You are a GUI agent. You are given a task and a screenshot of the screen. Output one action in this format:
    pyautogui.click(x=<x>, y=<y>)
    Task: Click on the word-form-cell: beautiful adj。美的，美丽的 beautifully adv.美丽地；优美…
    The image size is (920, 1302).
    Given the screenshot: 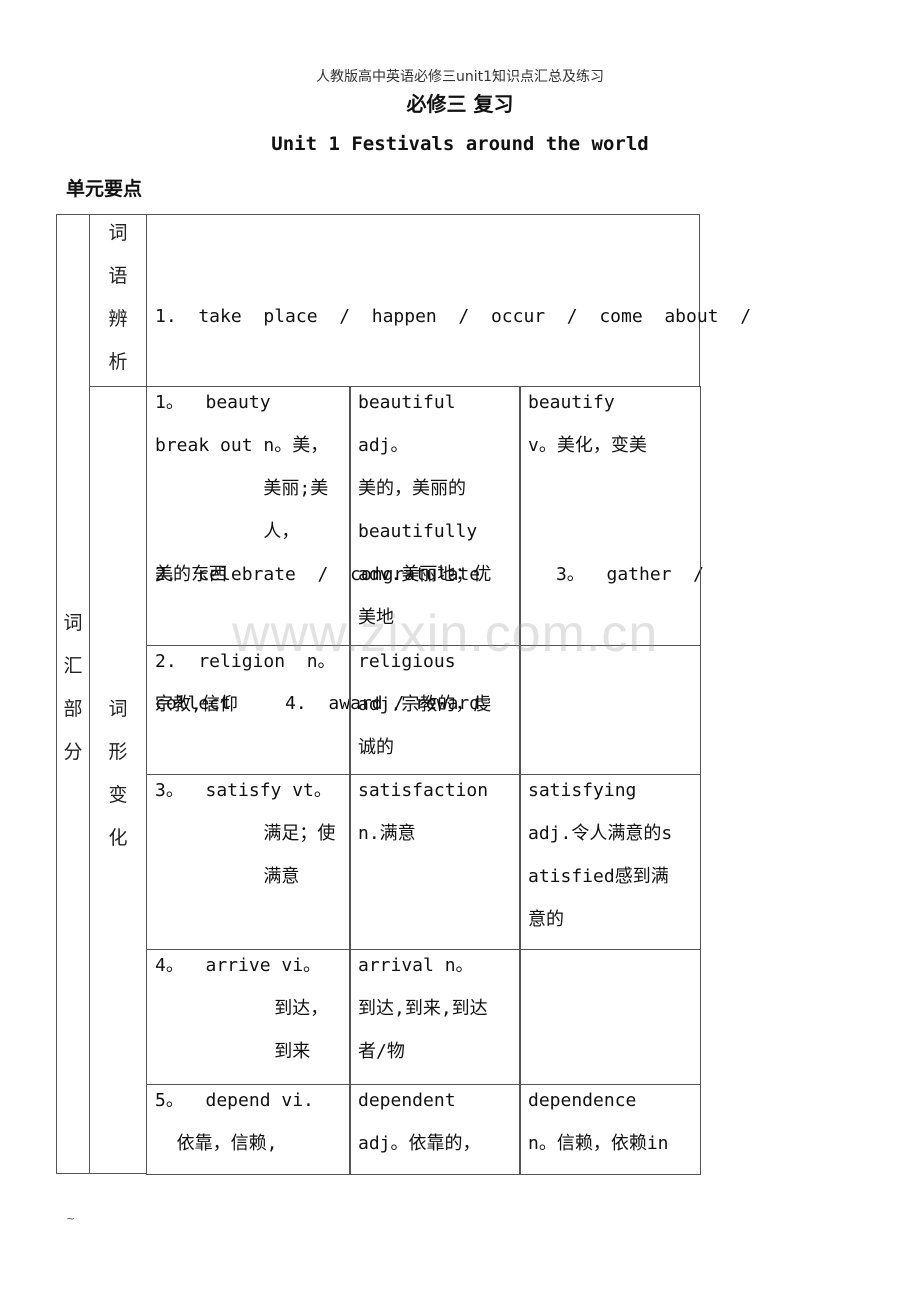 What is the action you would take?
    pyautogui.click(x=435, y=516)
    